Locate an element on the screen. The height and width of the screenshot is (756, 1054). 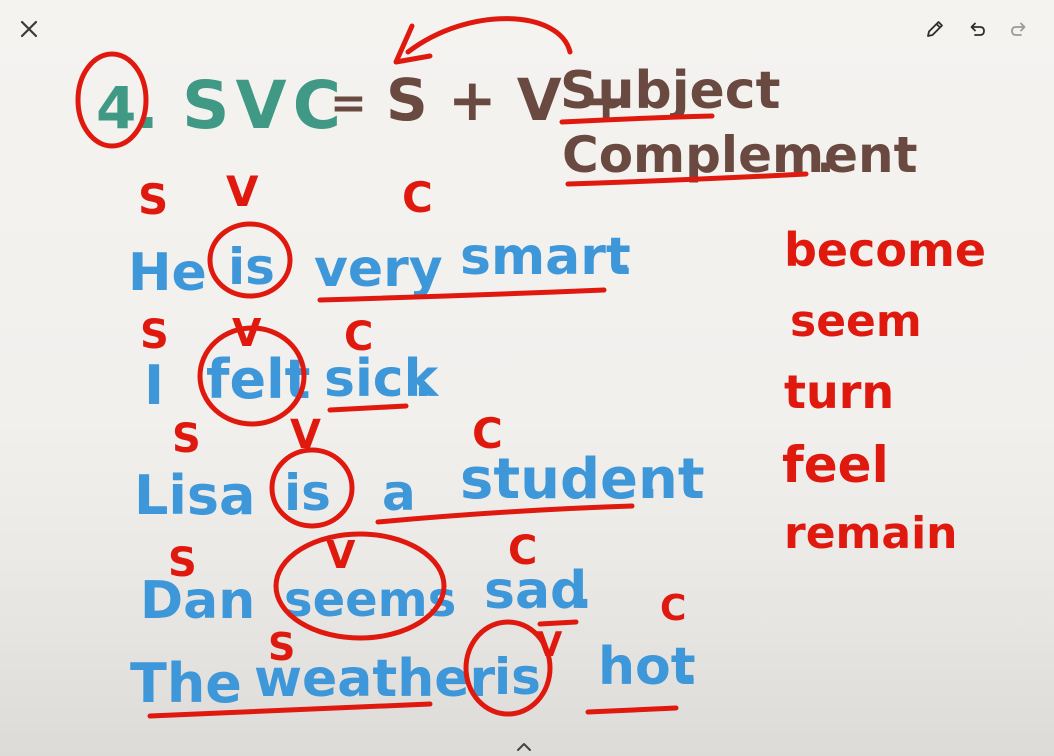
label-v: V is located at coordinates (242, 191).